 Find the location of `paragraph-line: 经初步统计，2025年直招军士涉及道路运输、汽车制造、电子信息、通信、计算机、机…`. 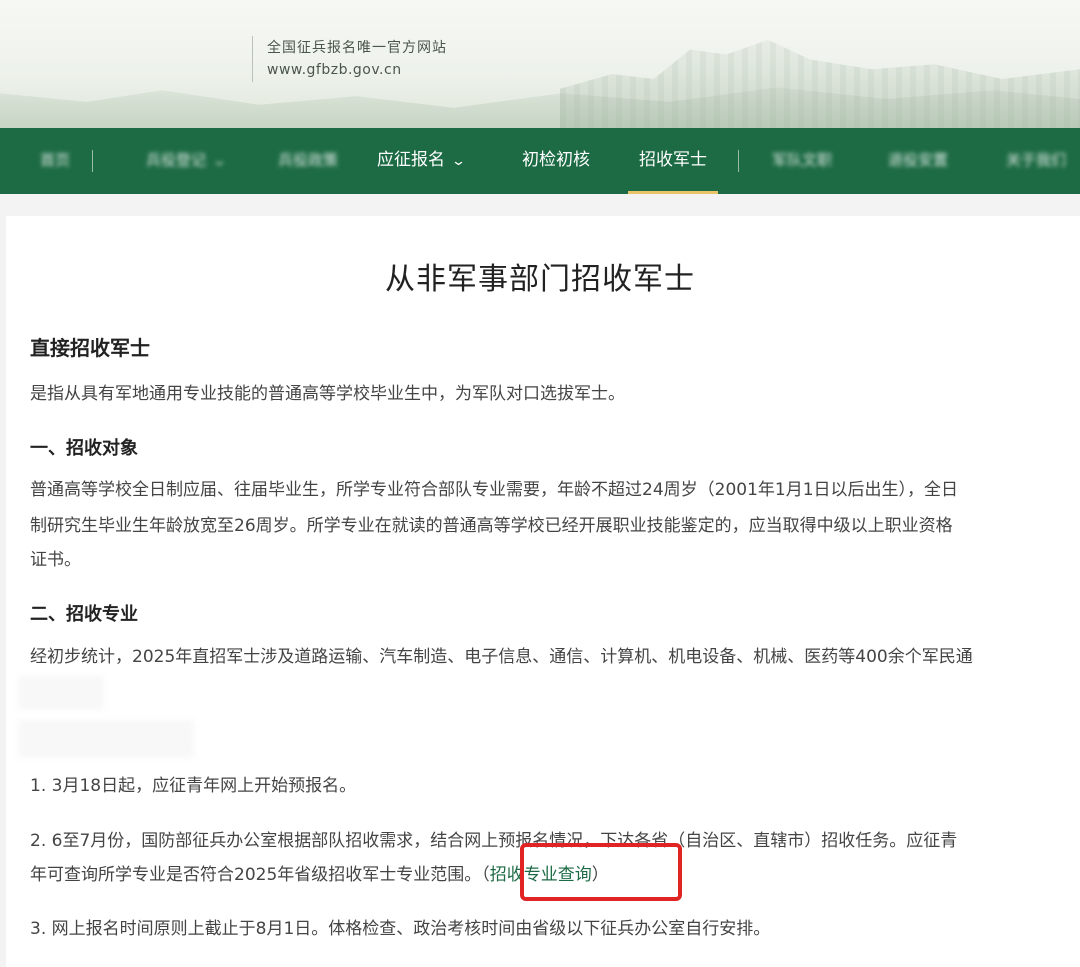

paragraph-line: 经初步统计，2025年直招军士涉及道路运输、汽车制造、电子信息、通信、计算机、机… is located at coordinates (501, 657).